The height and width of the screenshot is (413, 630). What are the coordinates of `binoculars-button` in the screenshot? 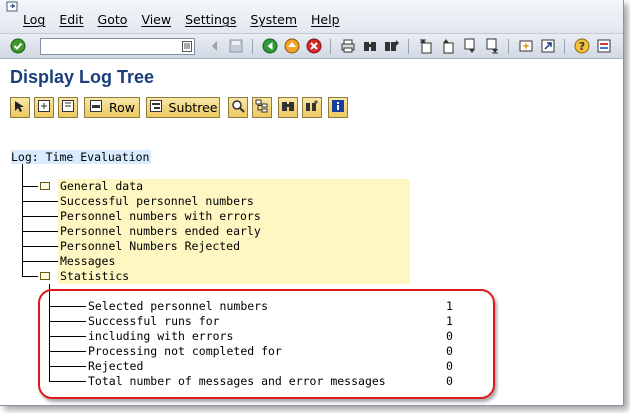 It's located at (288, 107).